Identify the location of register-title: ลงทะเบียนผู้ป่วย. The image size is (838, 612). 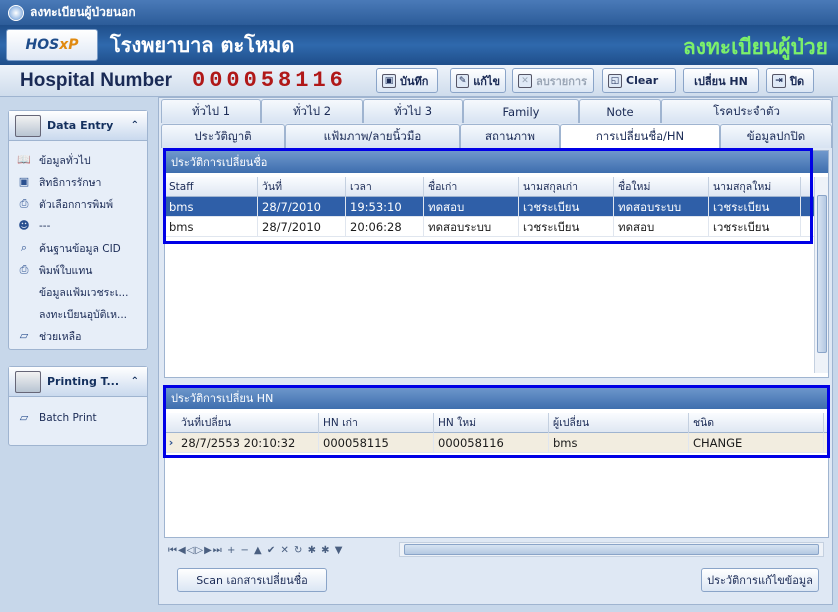
(755, 46).